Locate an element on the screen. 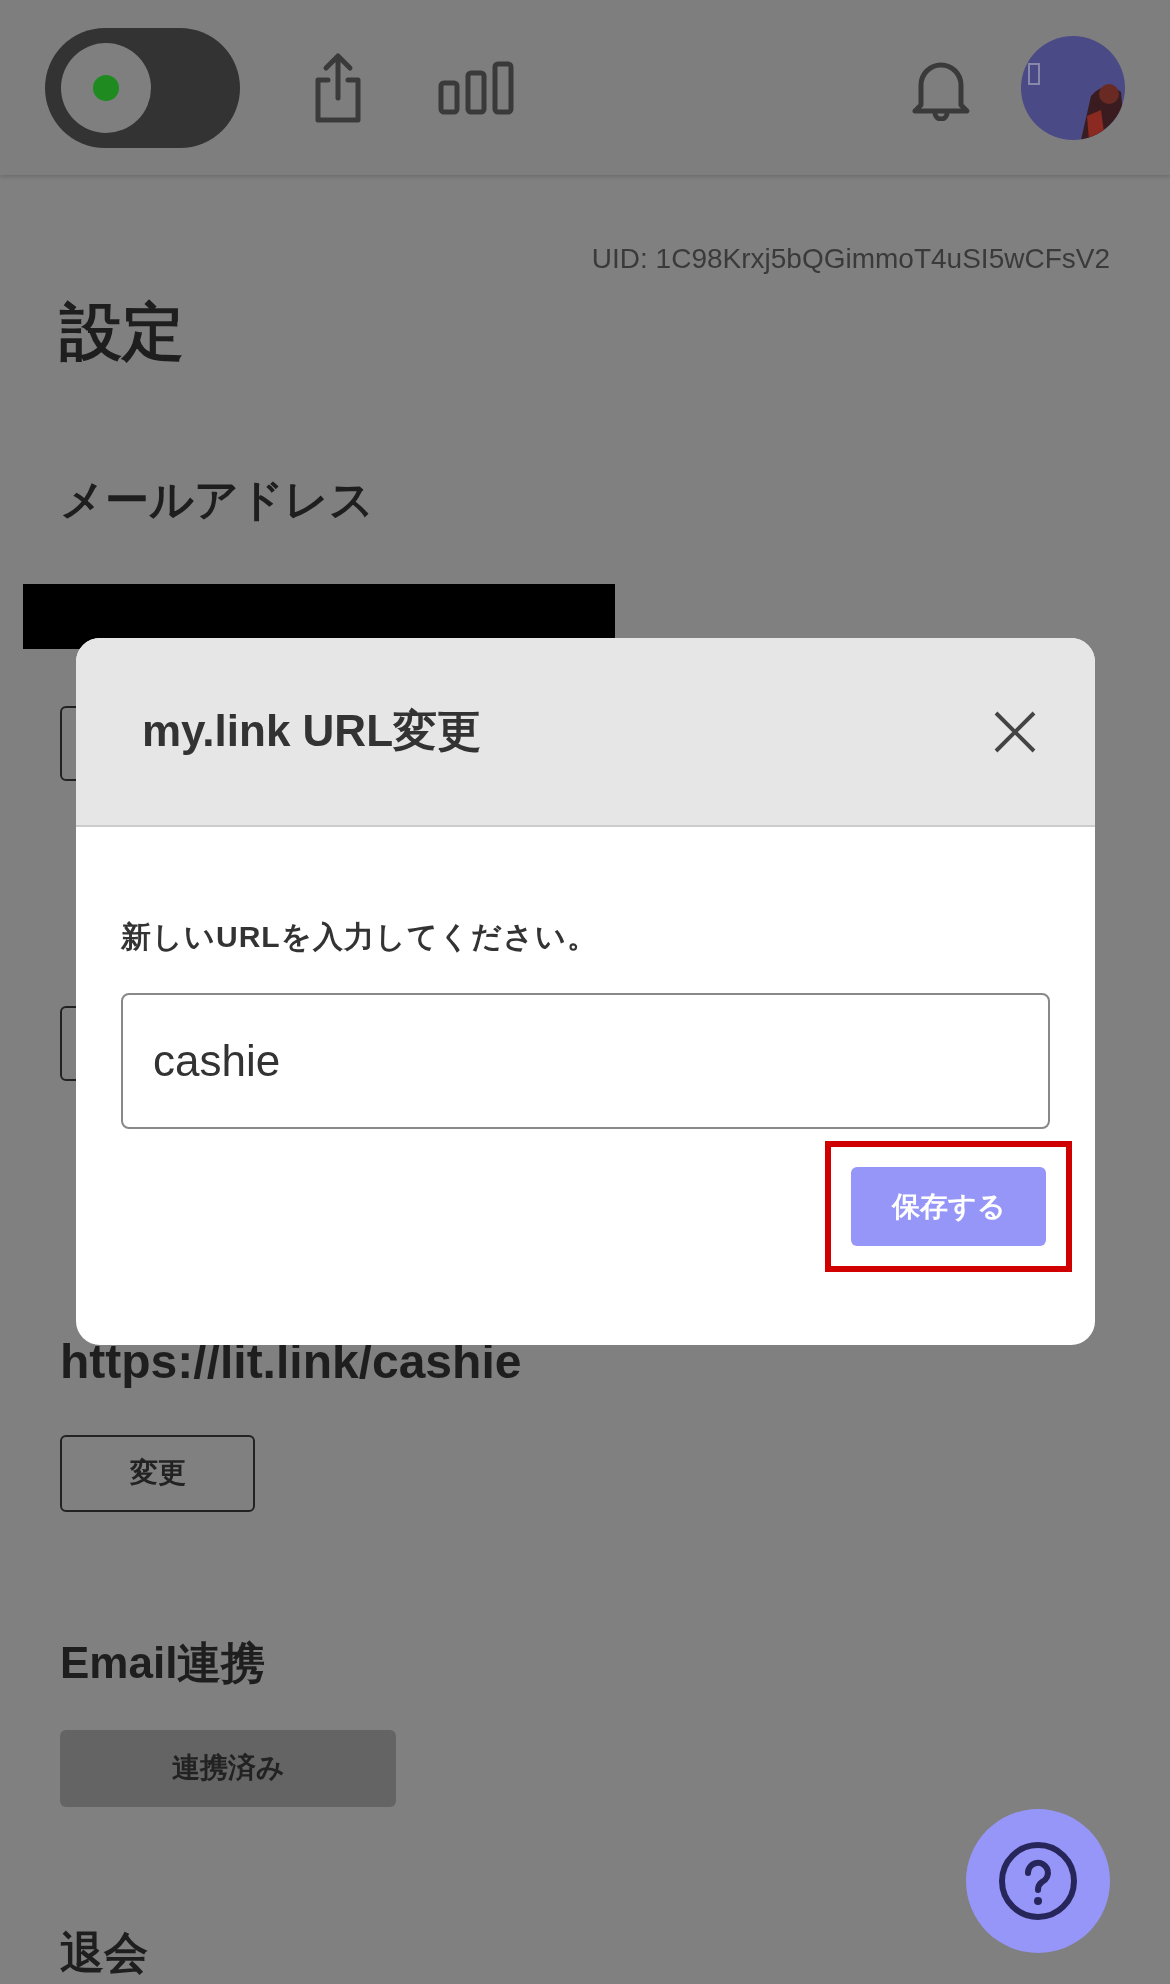 The width and height of the screenshot is (1170, 1984). dialog-title: my.link URL変更 is located at coordinates (311, 731).